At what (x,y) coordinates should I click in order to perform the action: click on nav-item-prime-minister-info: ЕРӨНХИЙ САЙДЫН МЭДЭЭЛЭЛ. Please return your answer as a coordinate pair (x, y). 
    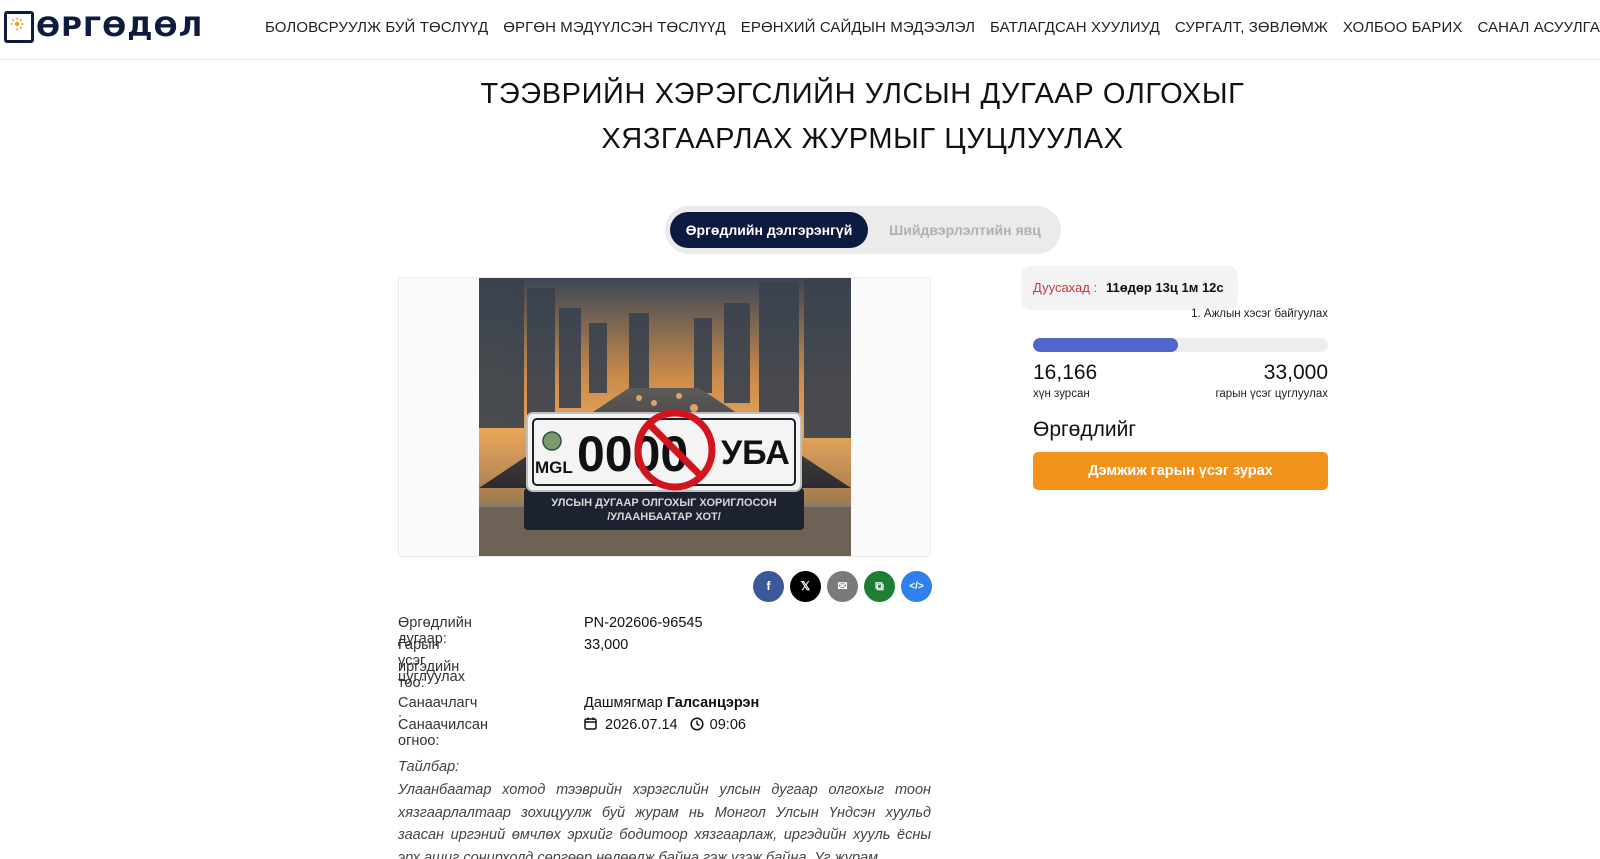
    Looking at the image, I should click on (858, 27).